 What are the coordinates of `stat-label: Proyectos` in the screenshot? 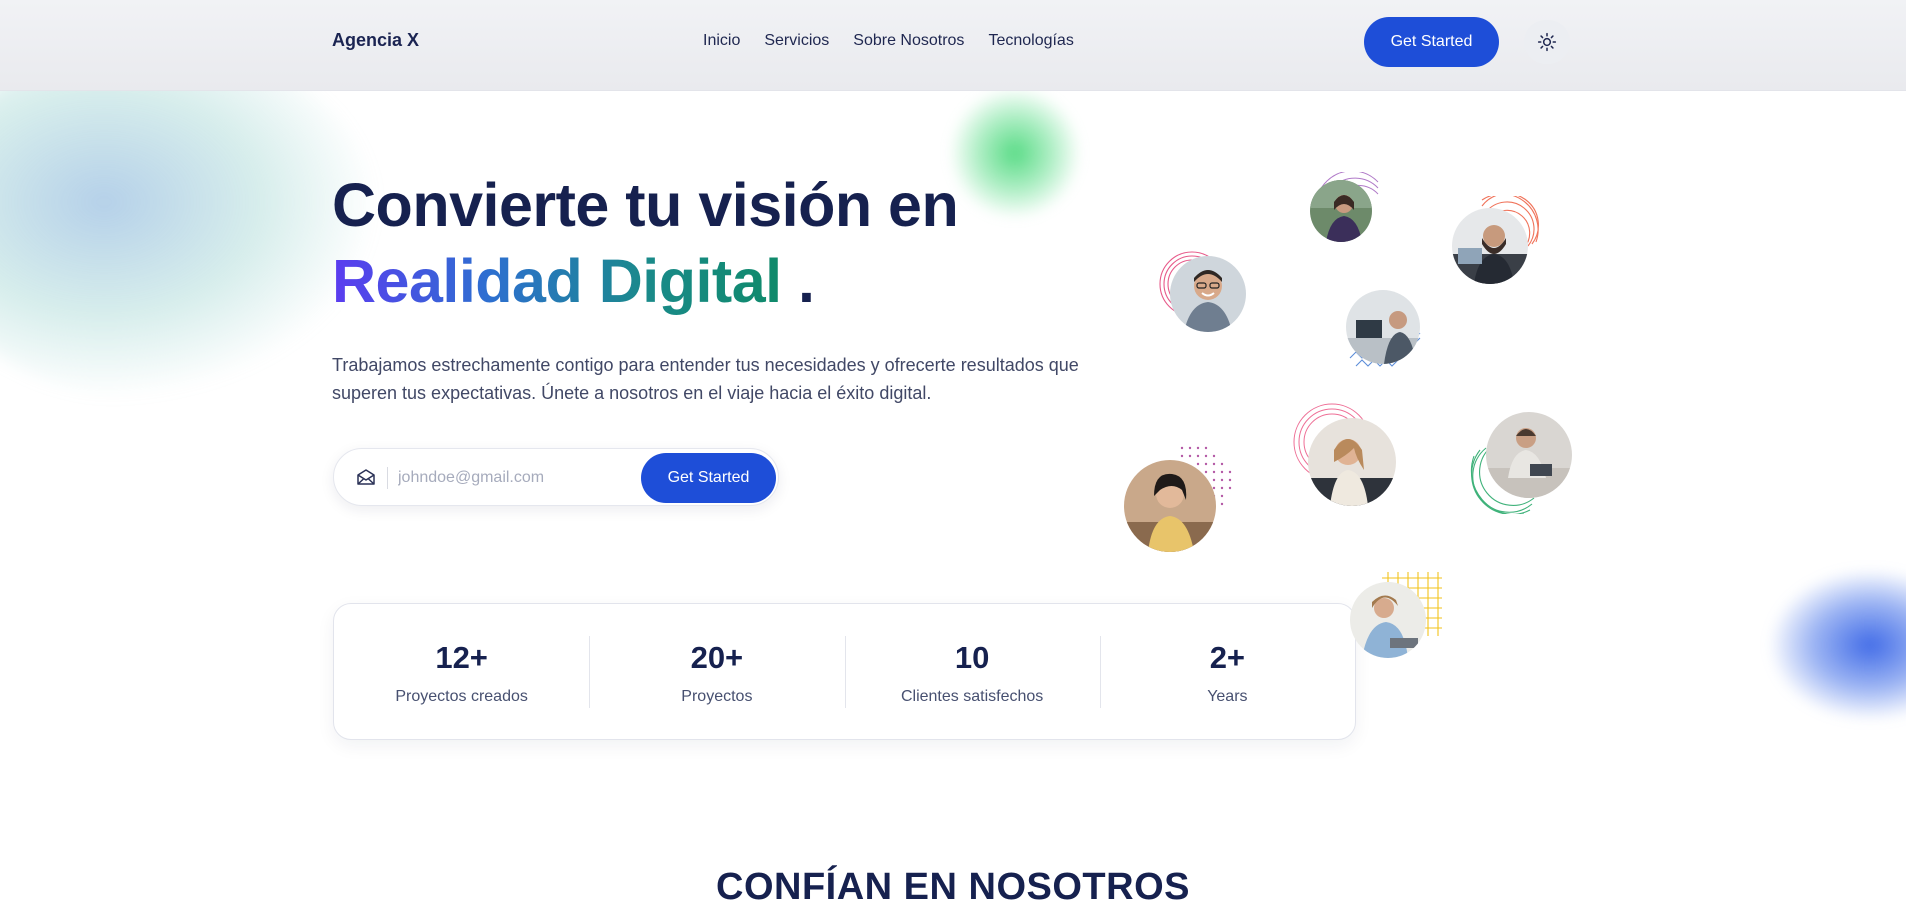 It's located at (717, 696).